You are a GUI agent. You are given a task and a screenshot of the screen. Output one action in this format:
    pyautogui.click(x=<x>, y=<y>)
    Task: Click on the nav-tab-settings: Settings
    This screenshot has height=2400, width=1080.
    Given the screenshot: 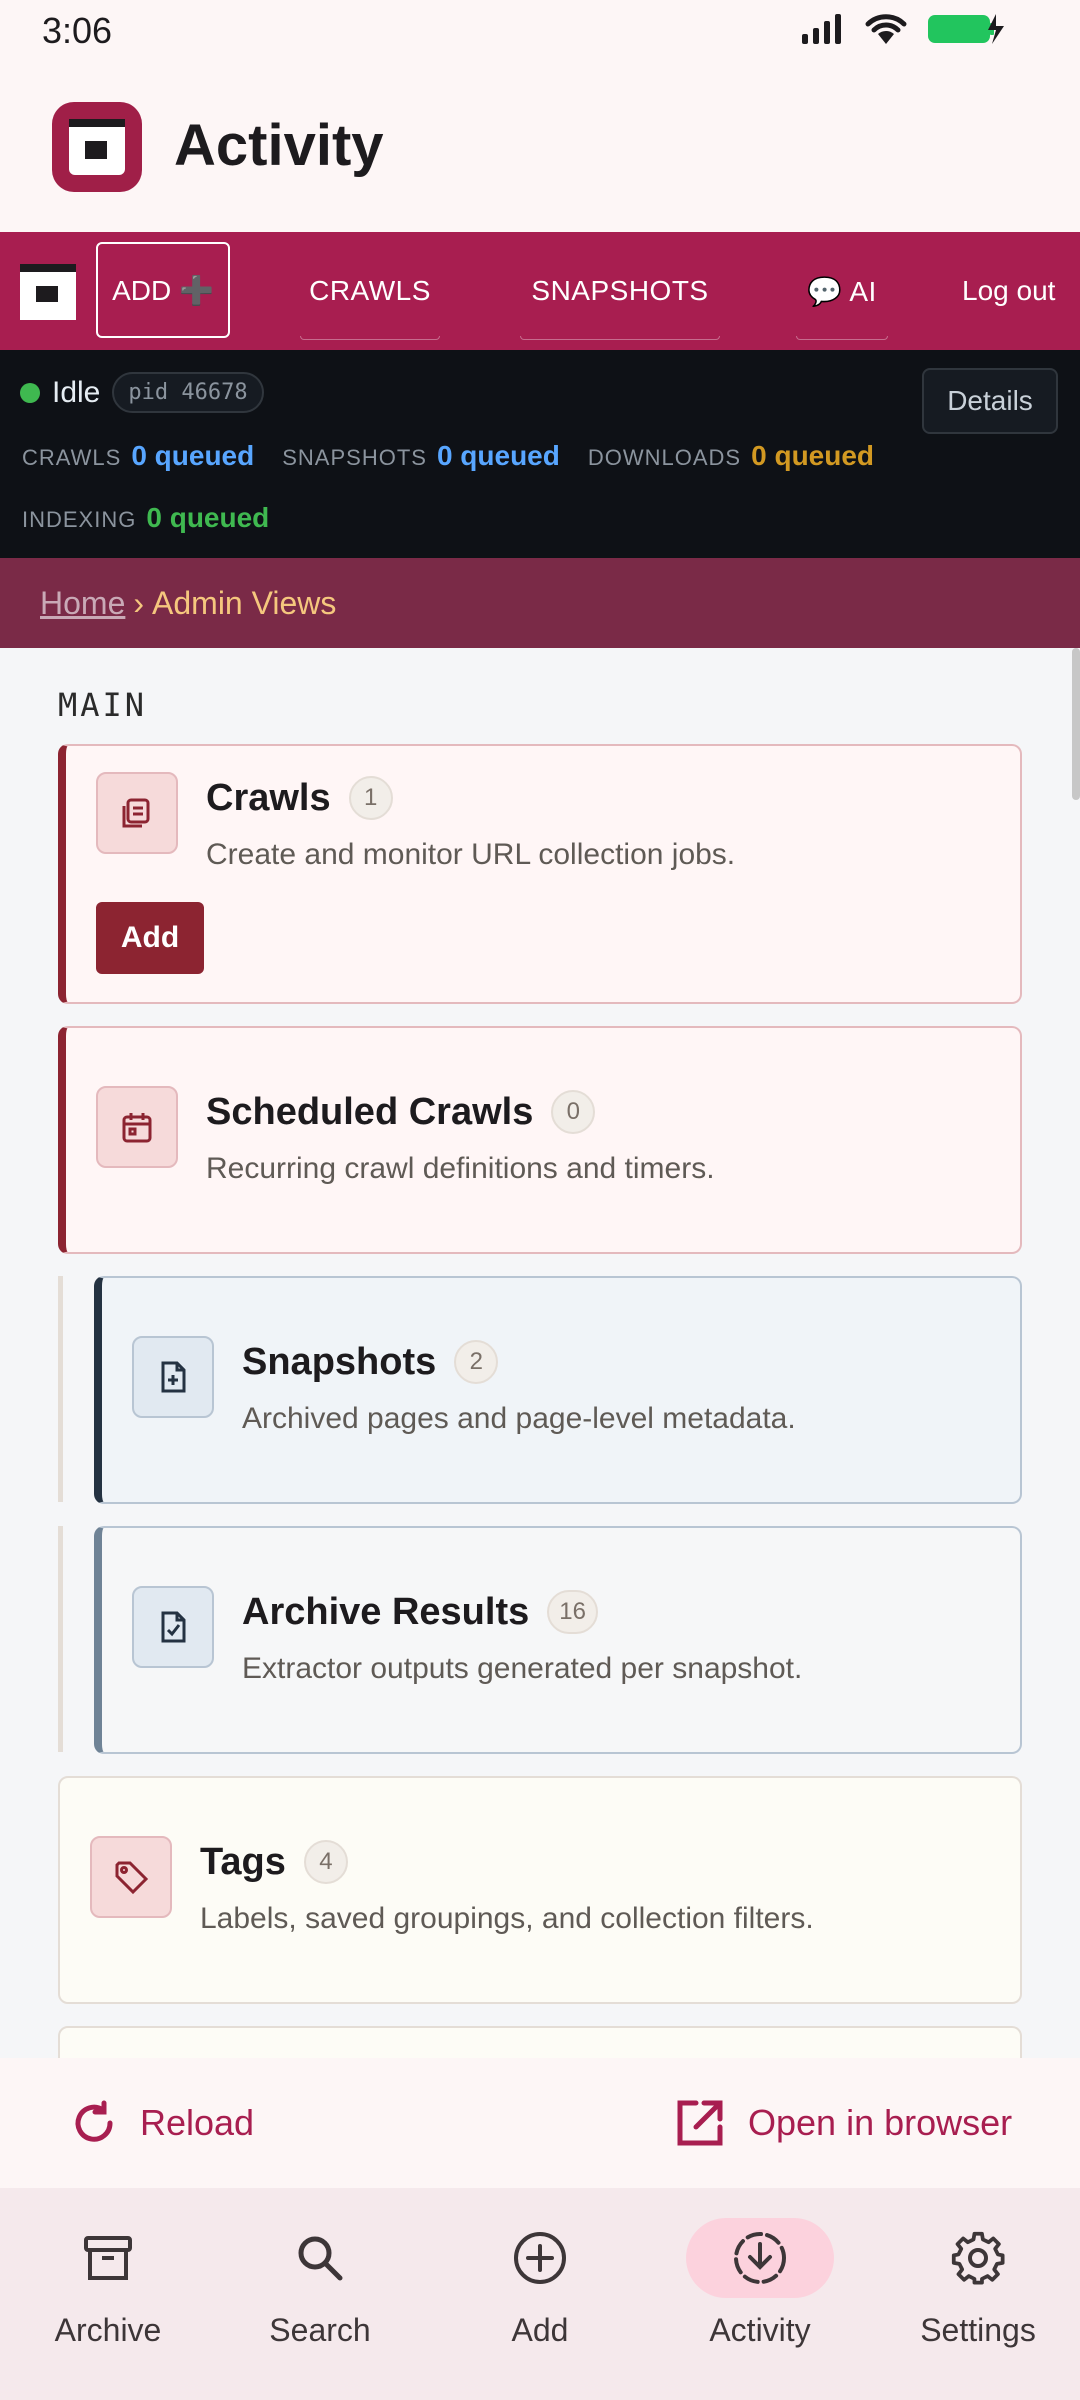 What is the action you would take?
    pyautogui.click(x=975, y=2283)
    